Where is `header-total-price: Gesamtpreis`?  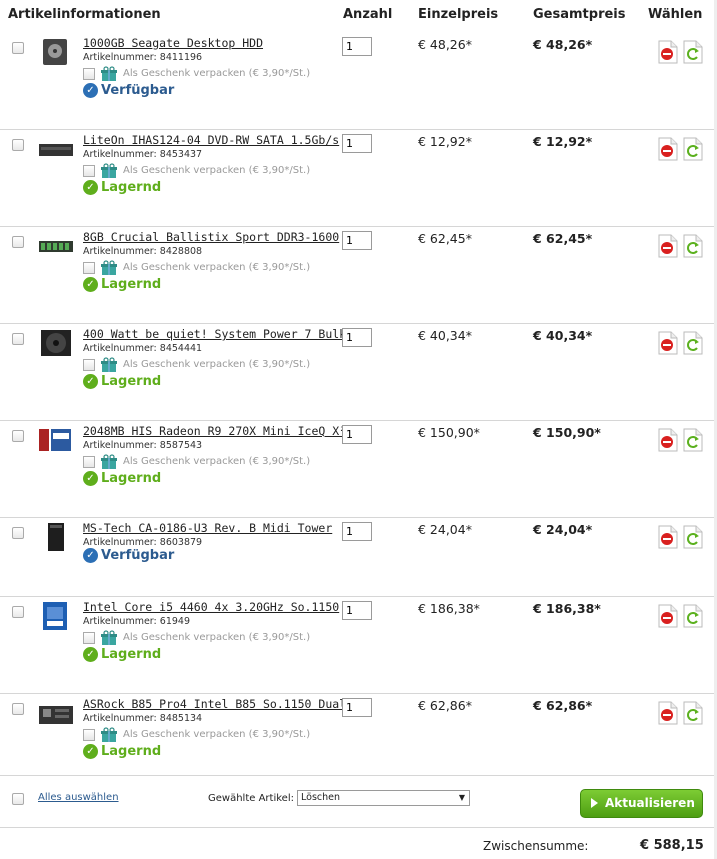 header-total-price: Gesamtpreis is located at coordinates (579, 14).